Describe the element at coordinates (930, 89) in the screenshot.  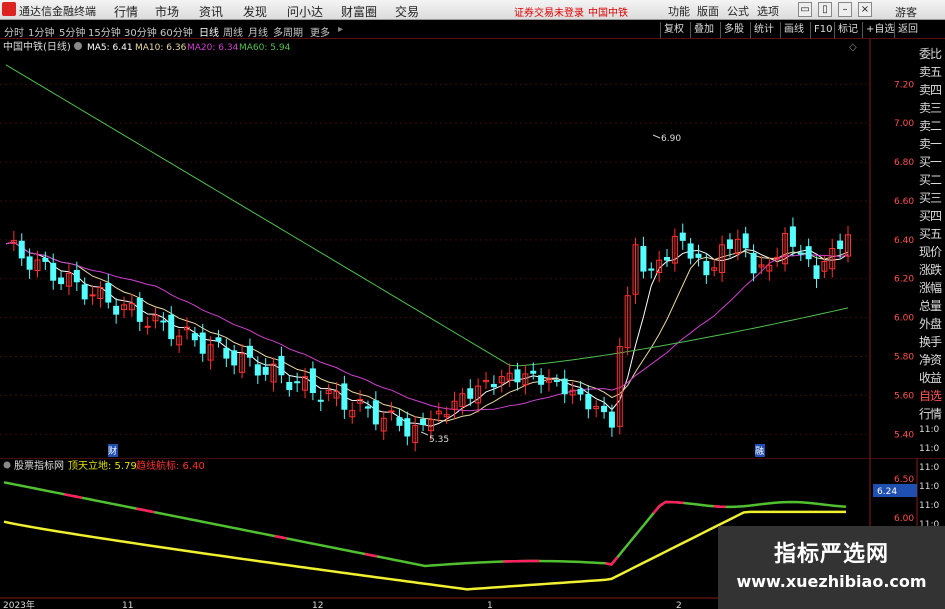
I see `side-sell4: 卖四` at that location.